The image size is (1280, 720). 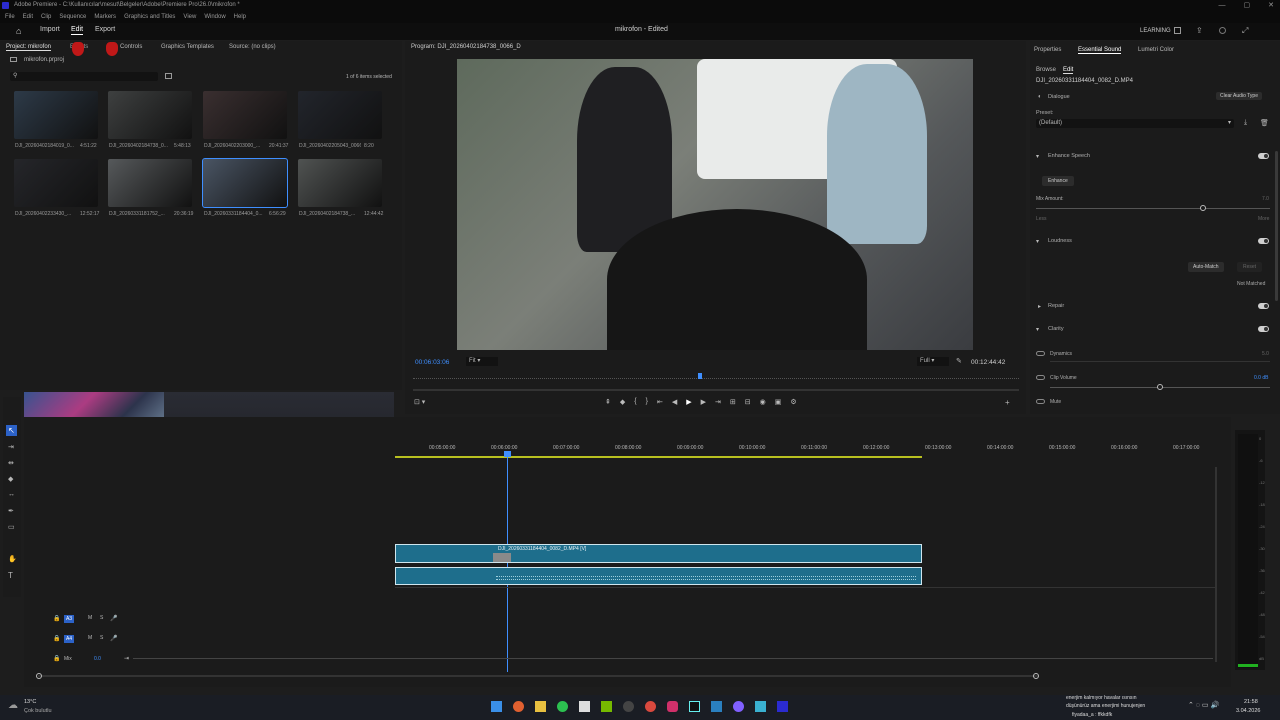 What do you see at coordinates (1265, 354) in the screenshot?
I see `dynamics-value: 5.0` at bounding box center [1265, 354].